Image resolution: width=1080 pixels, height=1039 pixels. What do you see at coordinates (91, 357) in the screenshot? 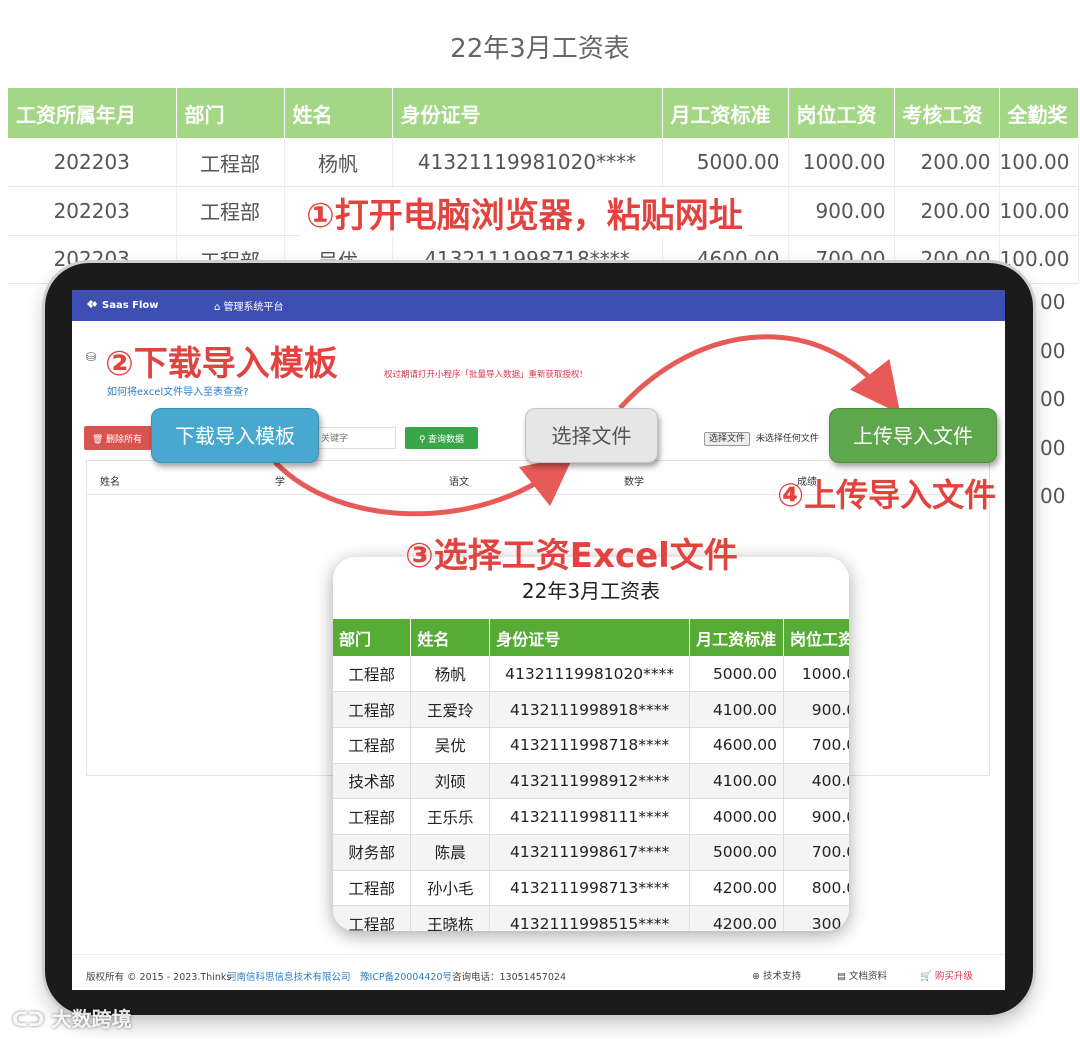
I see `database-icon: ⛁` at bounding box center [91, 357].